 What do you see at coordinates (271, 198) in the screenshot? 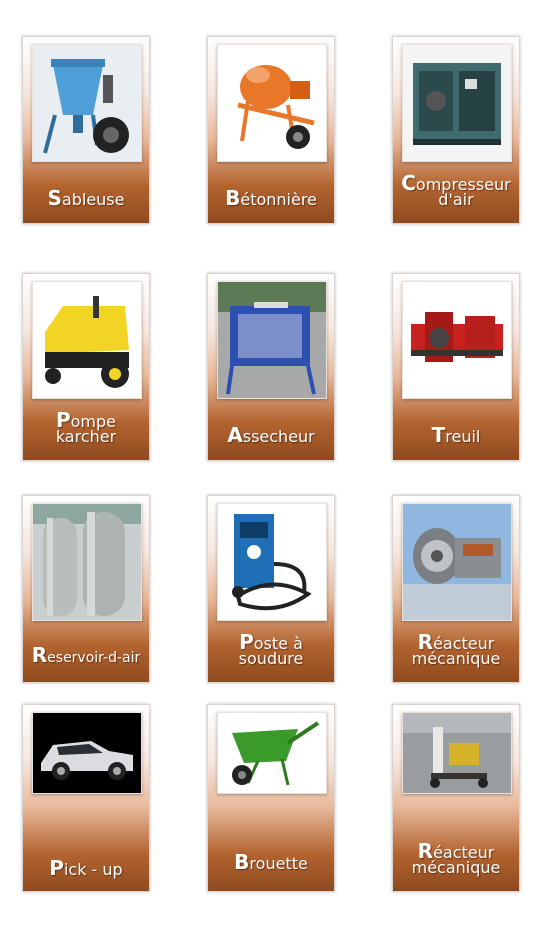
I see `card-label: Bétonnière` at bounding box center [271, 198].